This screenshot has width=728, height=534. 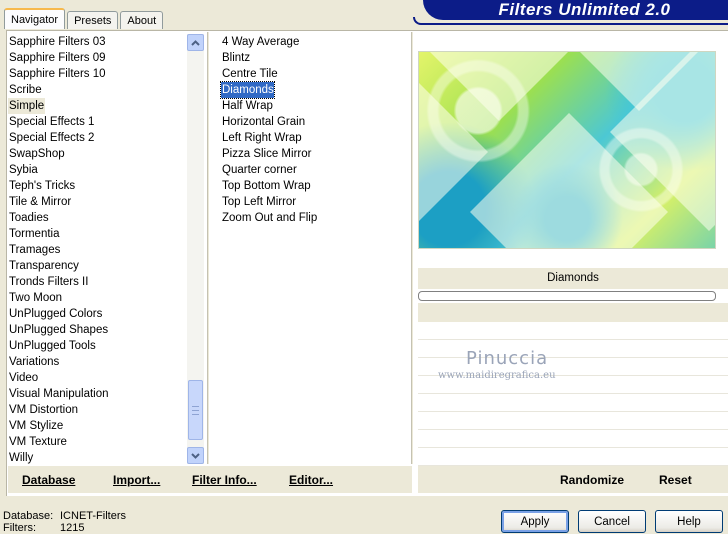 I want to click on category-item: Visual Manipulation, so click(x=98, y=394).